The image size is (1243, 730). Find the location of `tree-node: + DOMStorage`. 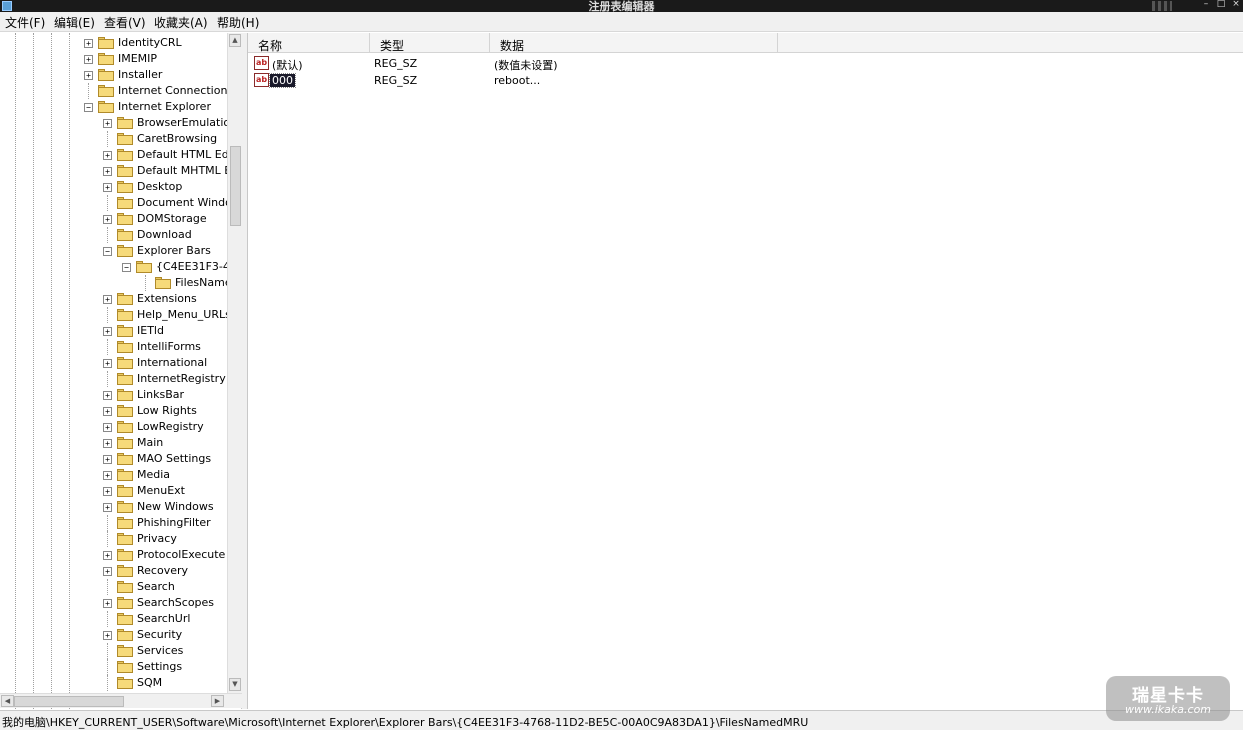

tree-node: + DOMStorage is located at coordinates (120, 219).